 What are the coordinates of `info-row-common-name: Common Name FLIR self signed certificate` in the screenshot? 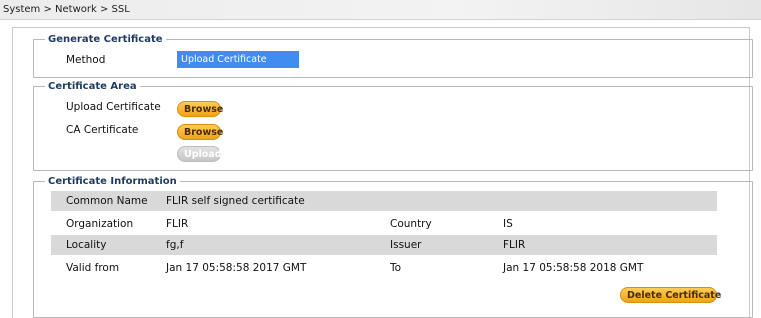 It's located at (384, 201).